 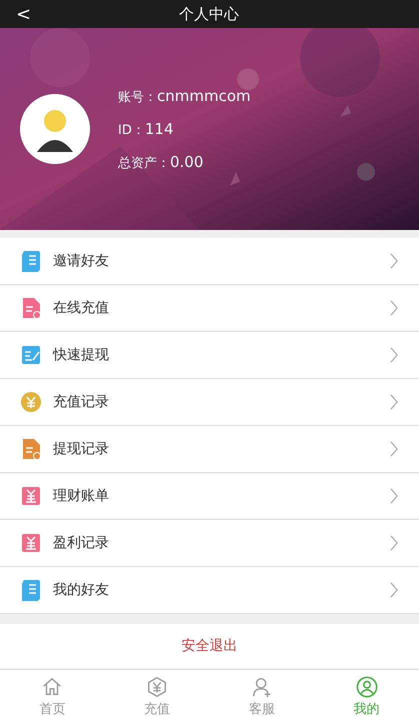 What do you see at coordinates (210, 646) in the screenshot?
I see `logout-button: 安全退出` at bounding box center [210, 646].